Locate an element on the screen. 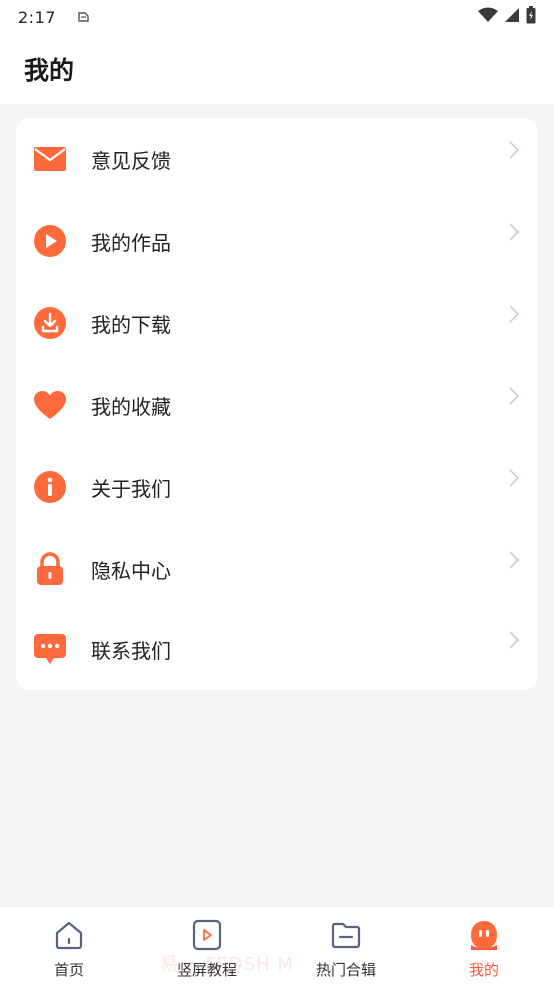 This screenshot has width=554, height=984. status-time: 2:17 is located at coordinates (37, 17).